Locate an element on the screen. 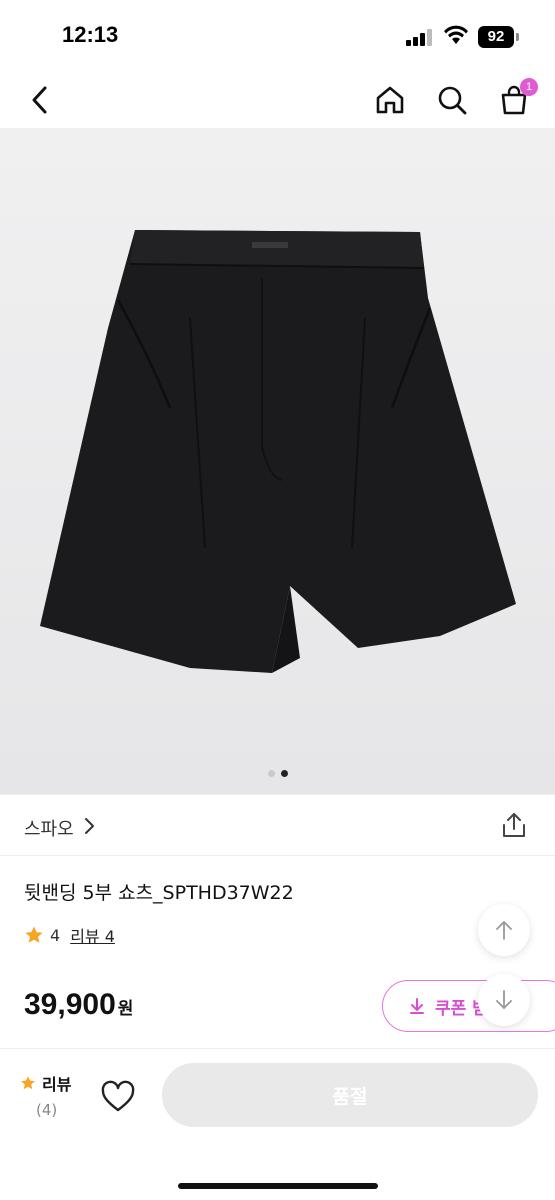 The height and width of the screenshot is (1200, 555). home-indicator is located at coordinates (278, 1186).